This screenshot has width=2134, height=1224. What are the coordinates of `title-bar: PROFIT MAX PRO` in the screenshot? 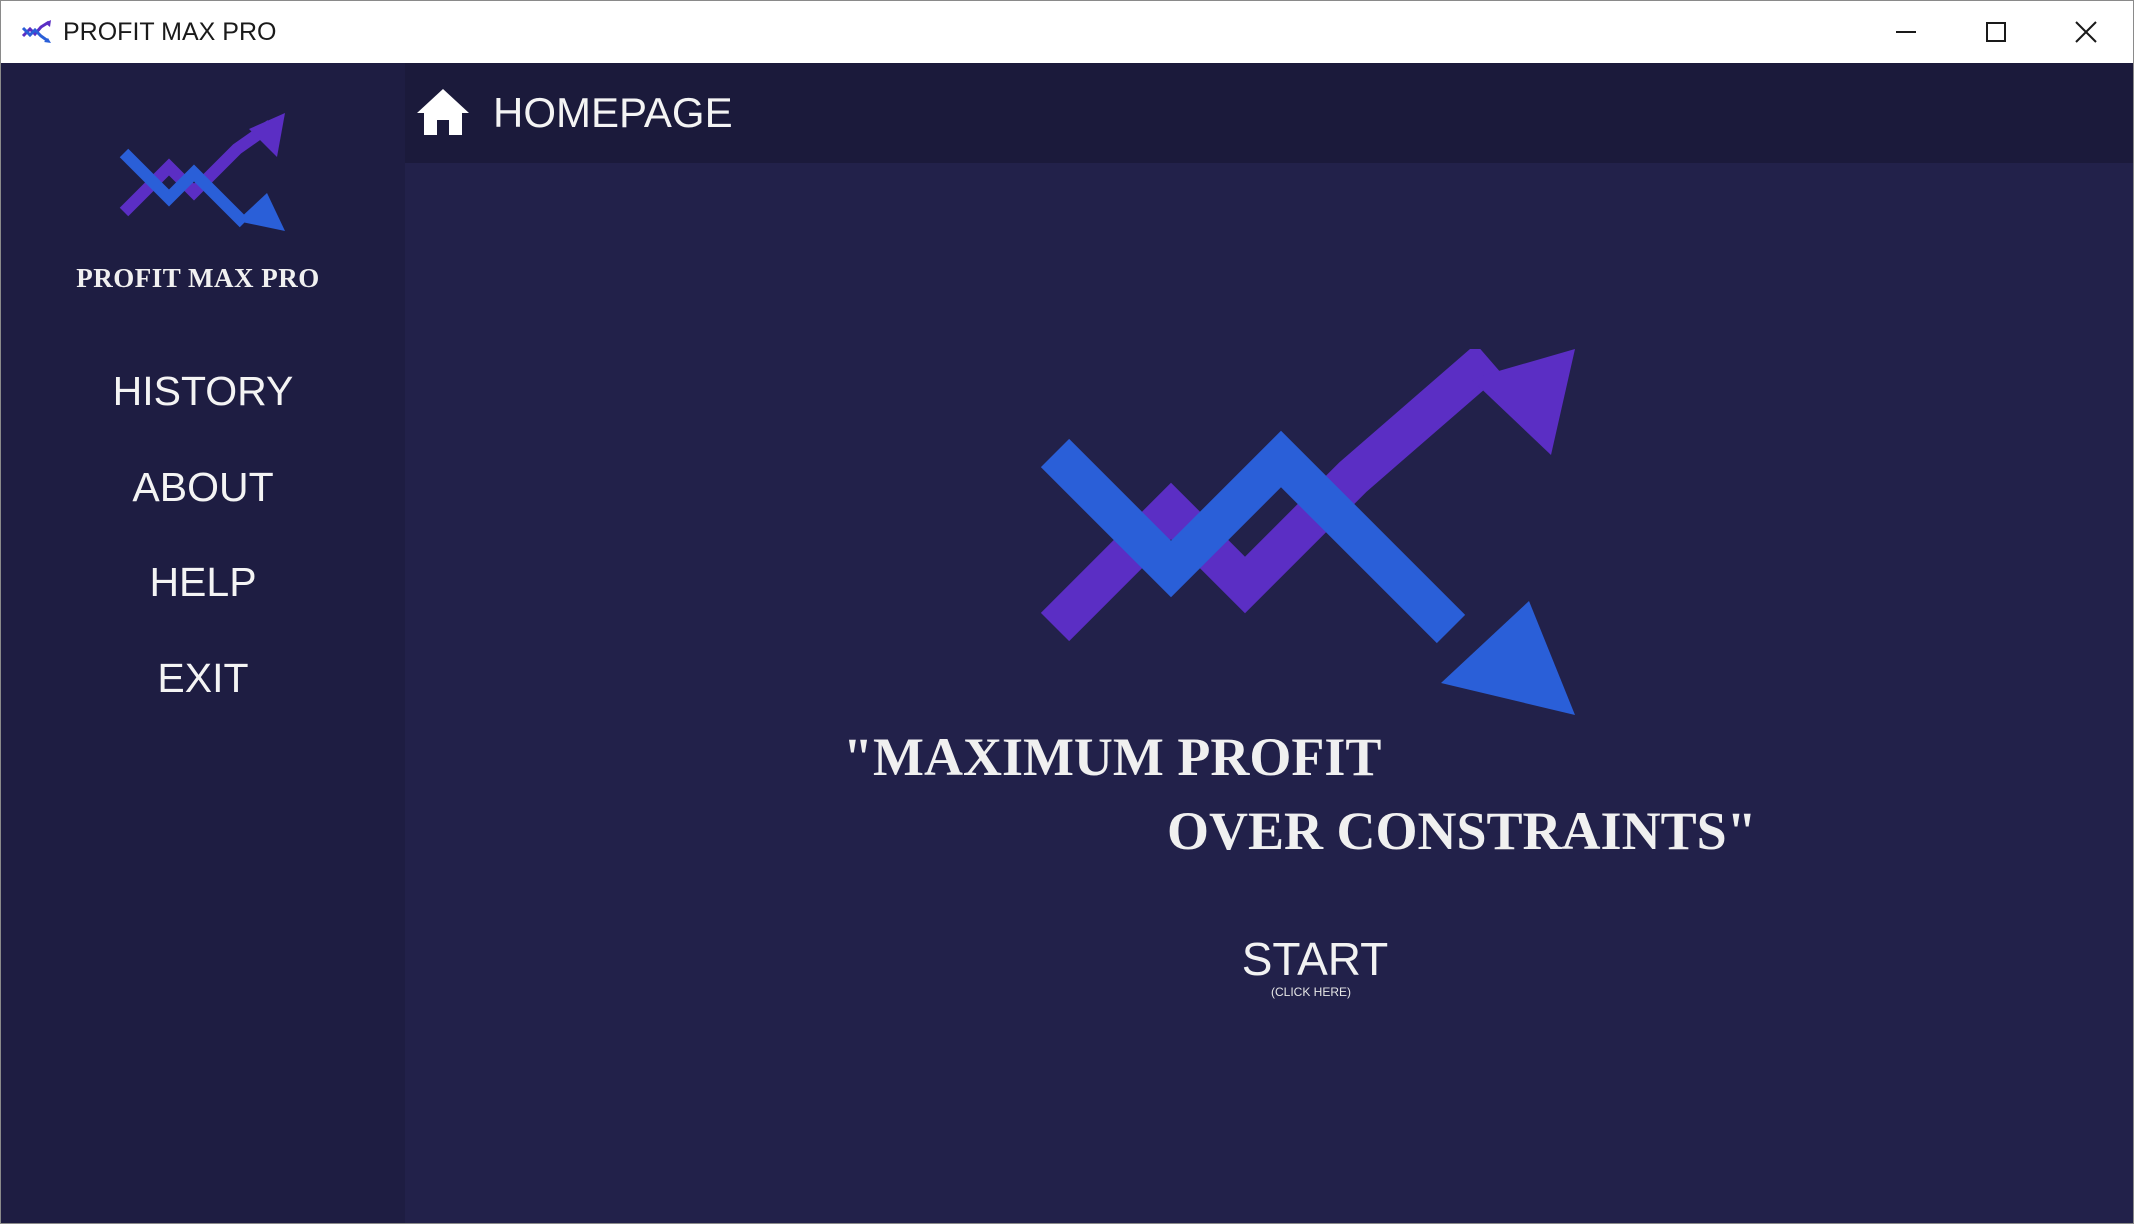 It's located at (1067, 32).